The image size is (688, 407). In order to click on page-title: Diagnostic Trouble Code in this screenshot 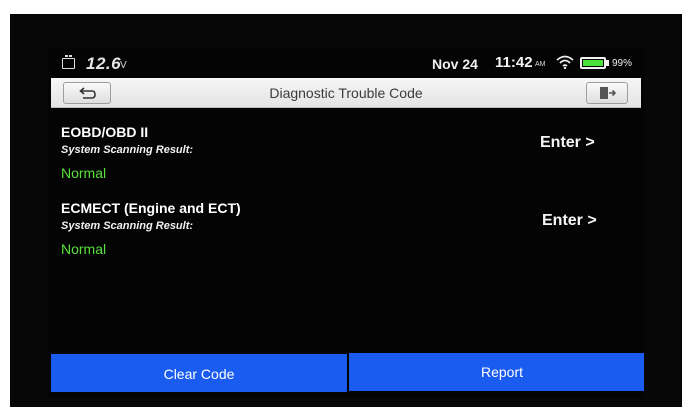, I will do `click(346, 93)`.